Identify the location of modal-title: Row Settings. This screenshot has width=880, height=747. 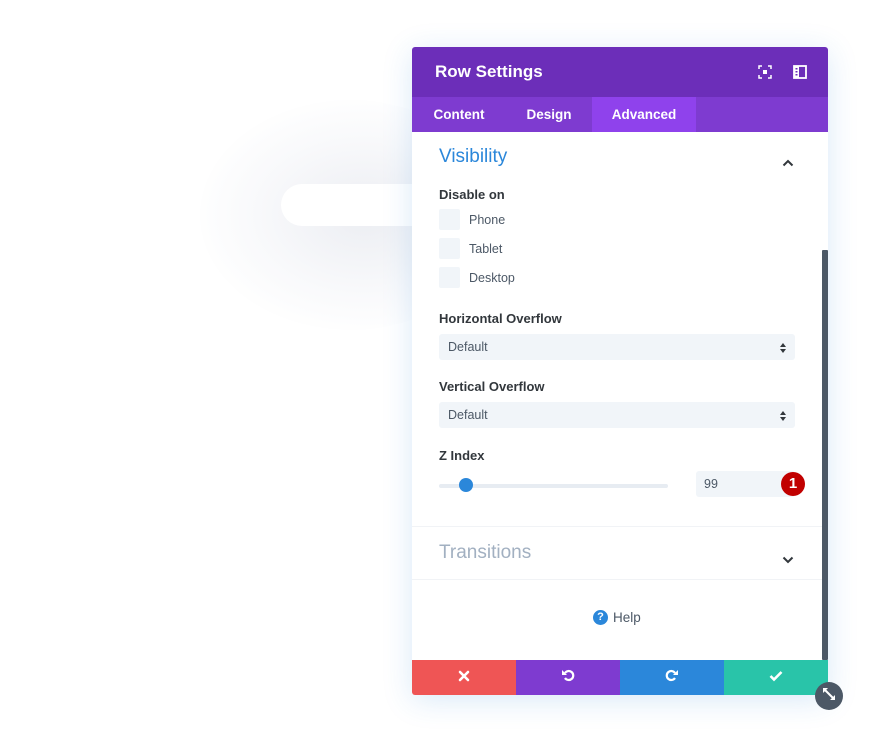
(489, 71).